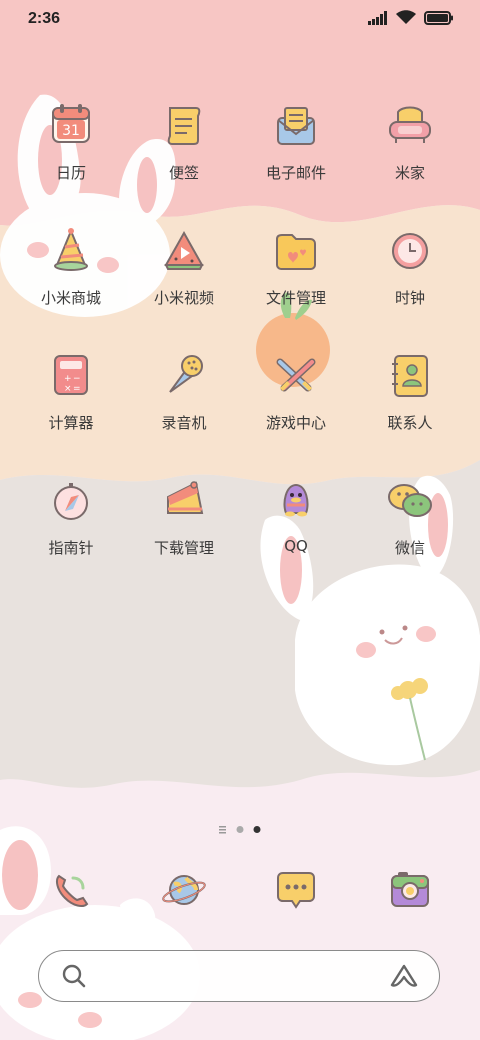  Describe the element at coordinates (296, 500) in the screenshot. I see `qq-penguin-icon` at that location.